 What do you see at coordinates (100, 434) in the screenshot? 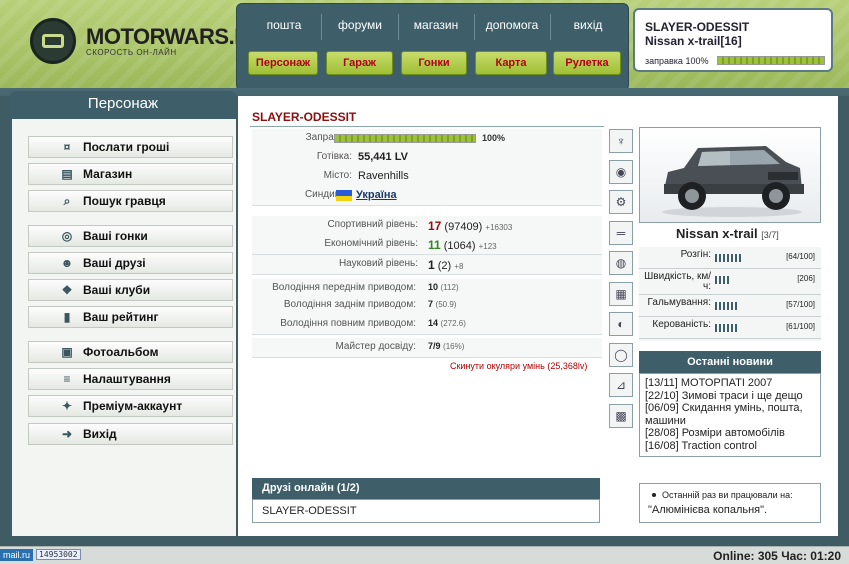
I see `sidebar-item-label: Вихід` at bounding box center [100, 434].